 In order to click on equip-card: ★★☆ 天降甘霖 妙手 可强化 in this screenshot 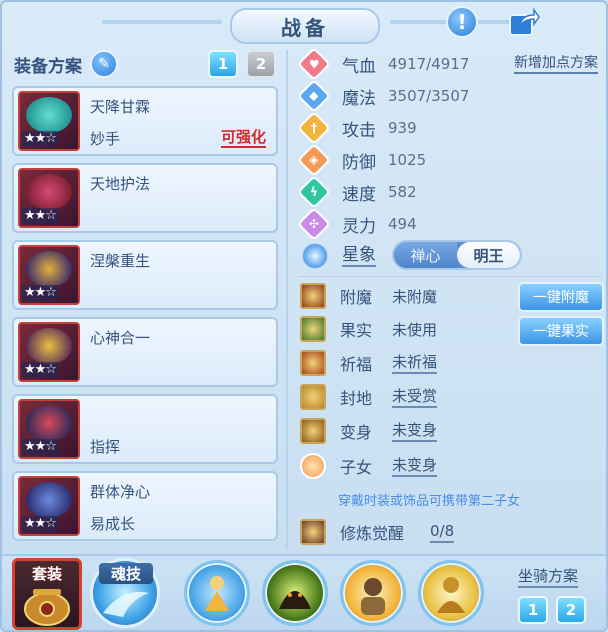, I will do `click(145, 121)`.